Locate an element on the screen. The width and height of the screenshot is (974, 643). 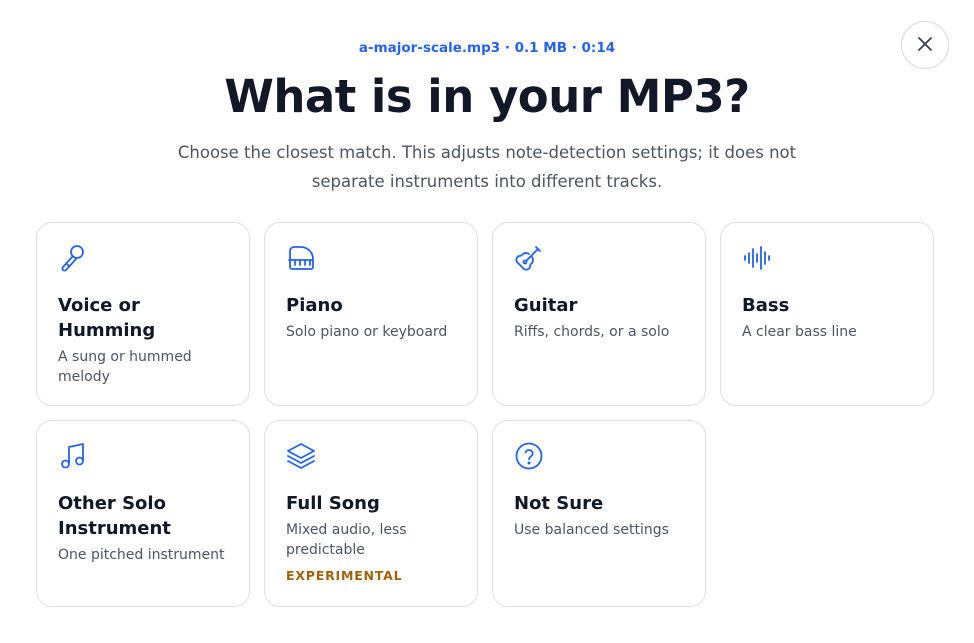
option-description: Riffs, chords, or a solo is located at coordinates (592, 332).